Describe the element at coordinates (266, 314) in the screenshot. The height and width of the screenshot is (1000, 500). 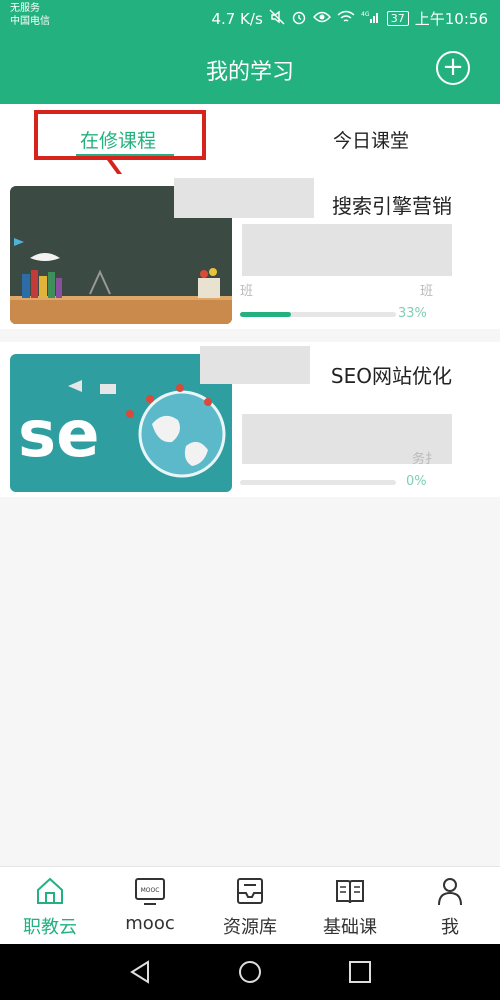
I see `progress-fill` at that location.